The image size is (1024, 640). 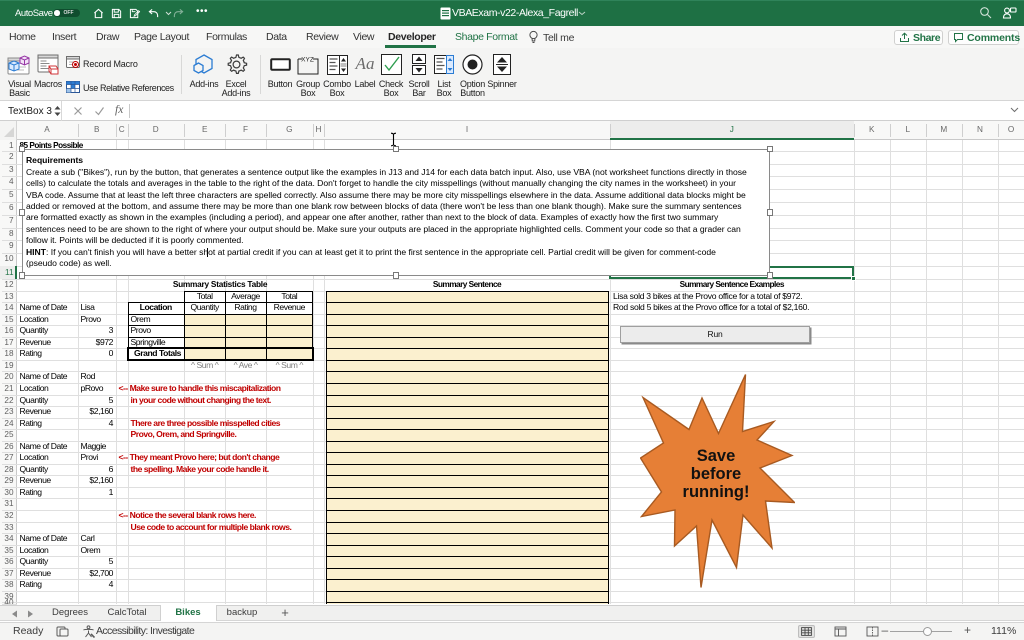 I want to click on svg-text: XYZ, so click(x=307, y=60).